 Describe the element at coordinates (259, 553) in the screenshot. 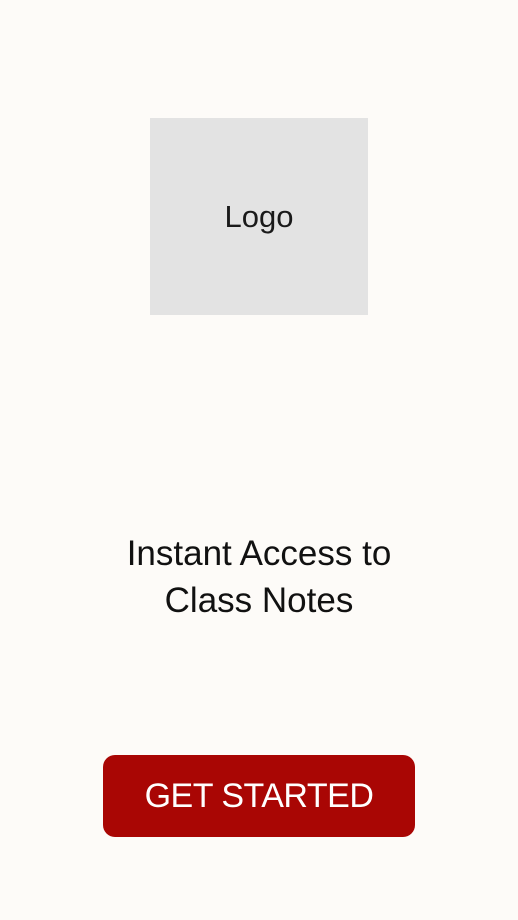

I see `tagline-line-1: Instant Access to` at that location.